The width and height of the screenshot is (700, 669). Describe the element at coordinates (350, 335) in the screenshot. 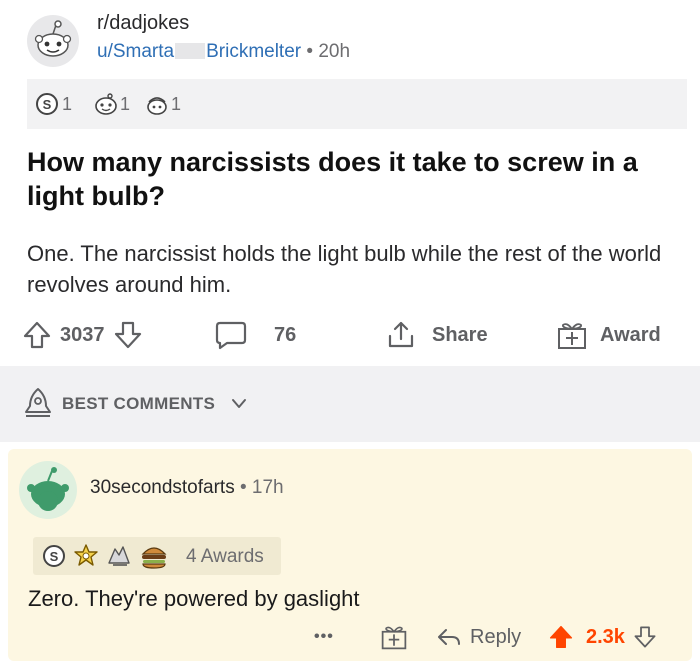

I see `post-actions: 3037 76 Share Award` at that location.